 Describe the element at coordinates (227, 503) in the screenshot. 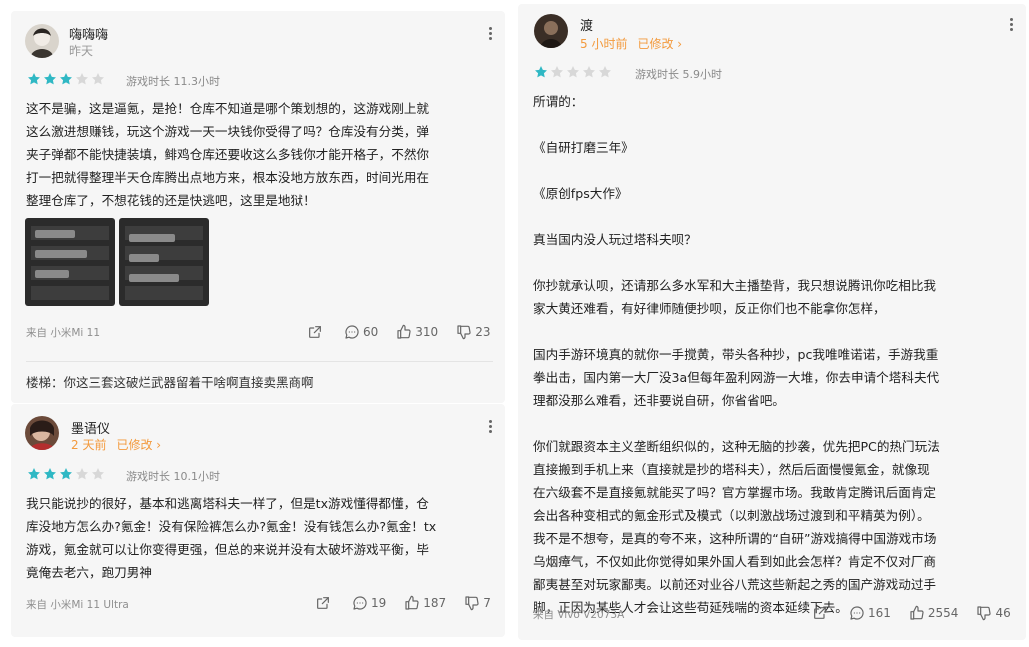

I see `review-text-line: 我只能说抄的很好，基本和逃离塔科夫一样了，但是tx游戏懂得都懂，仓` at that location.